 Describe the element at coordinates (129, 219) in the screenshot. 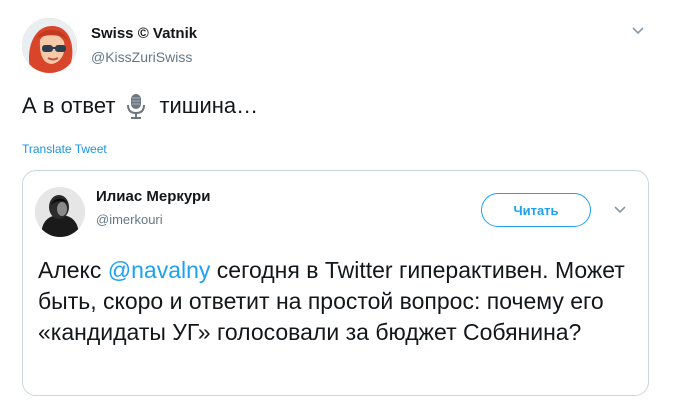

I see `quoted-author-handle: @imerkouri` at that location.